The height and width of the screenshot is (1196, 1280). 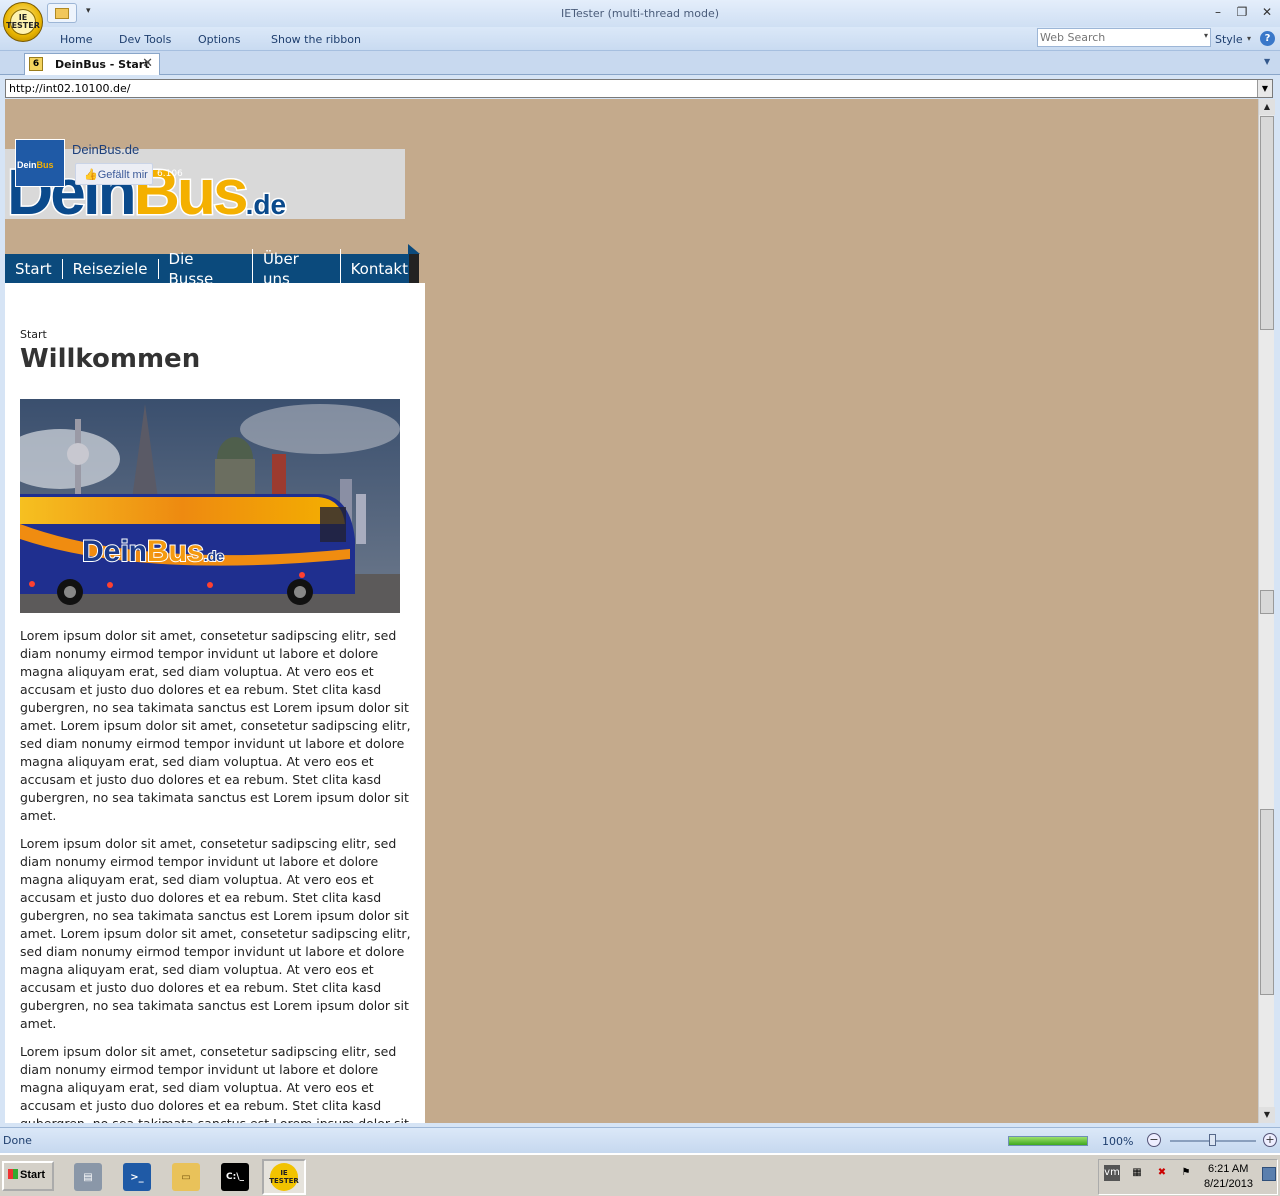 What do you see at coordinates (219, 39) in the screenshot?
I see `tab-options: Options` at bounding box center [219, 39].